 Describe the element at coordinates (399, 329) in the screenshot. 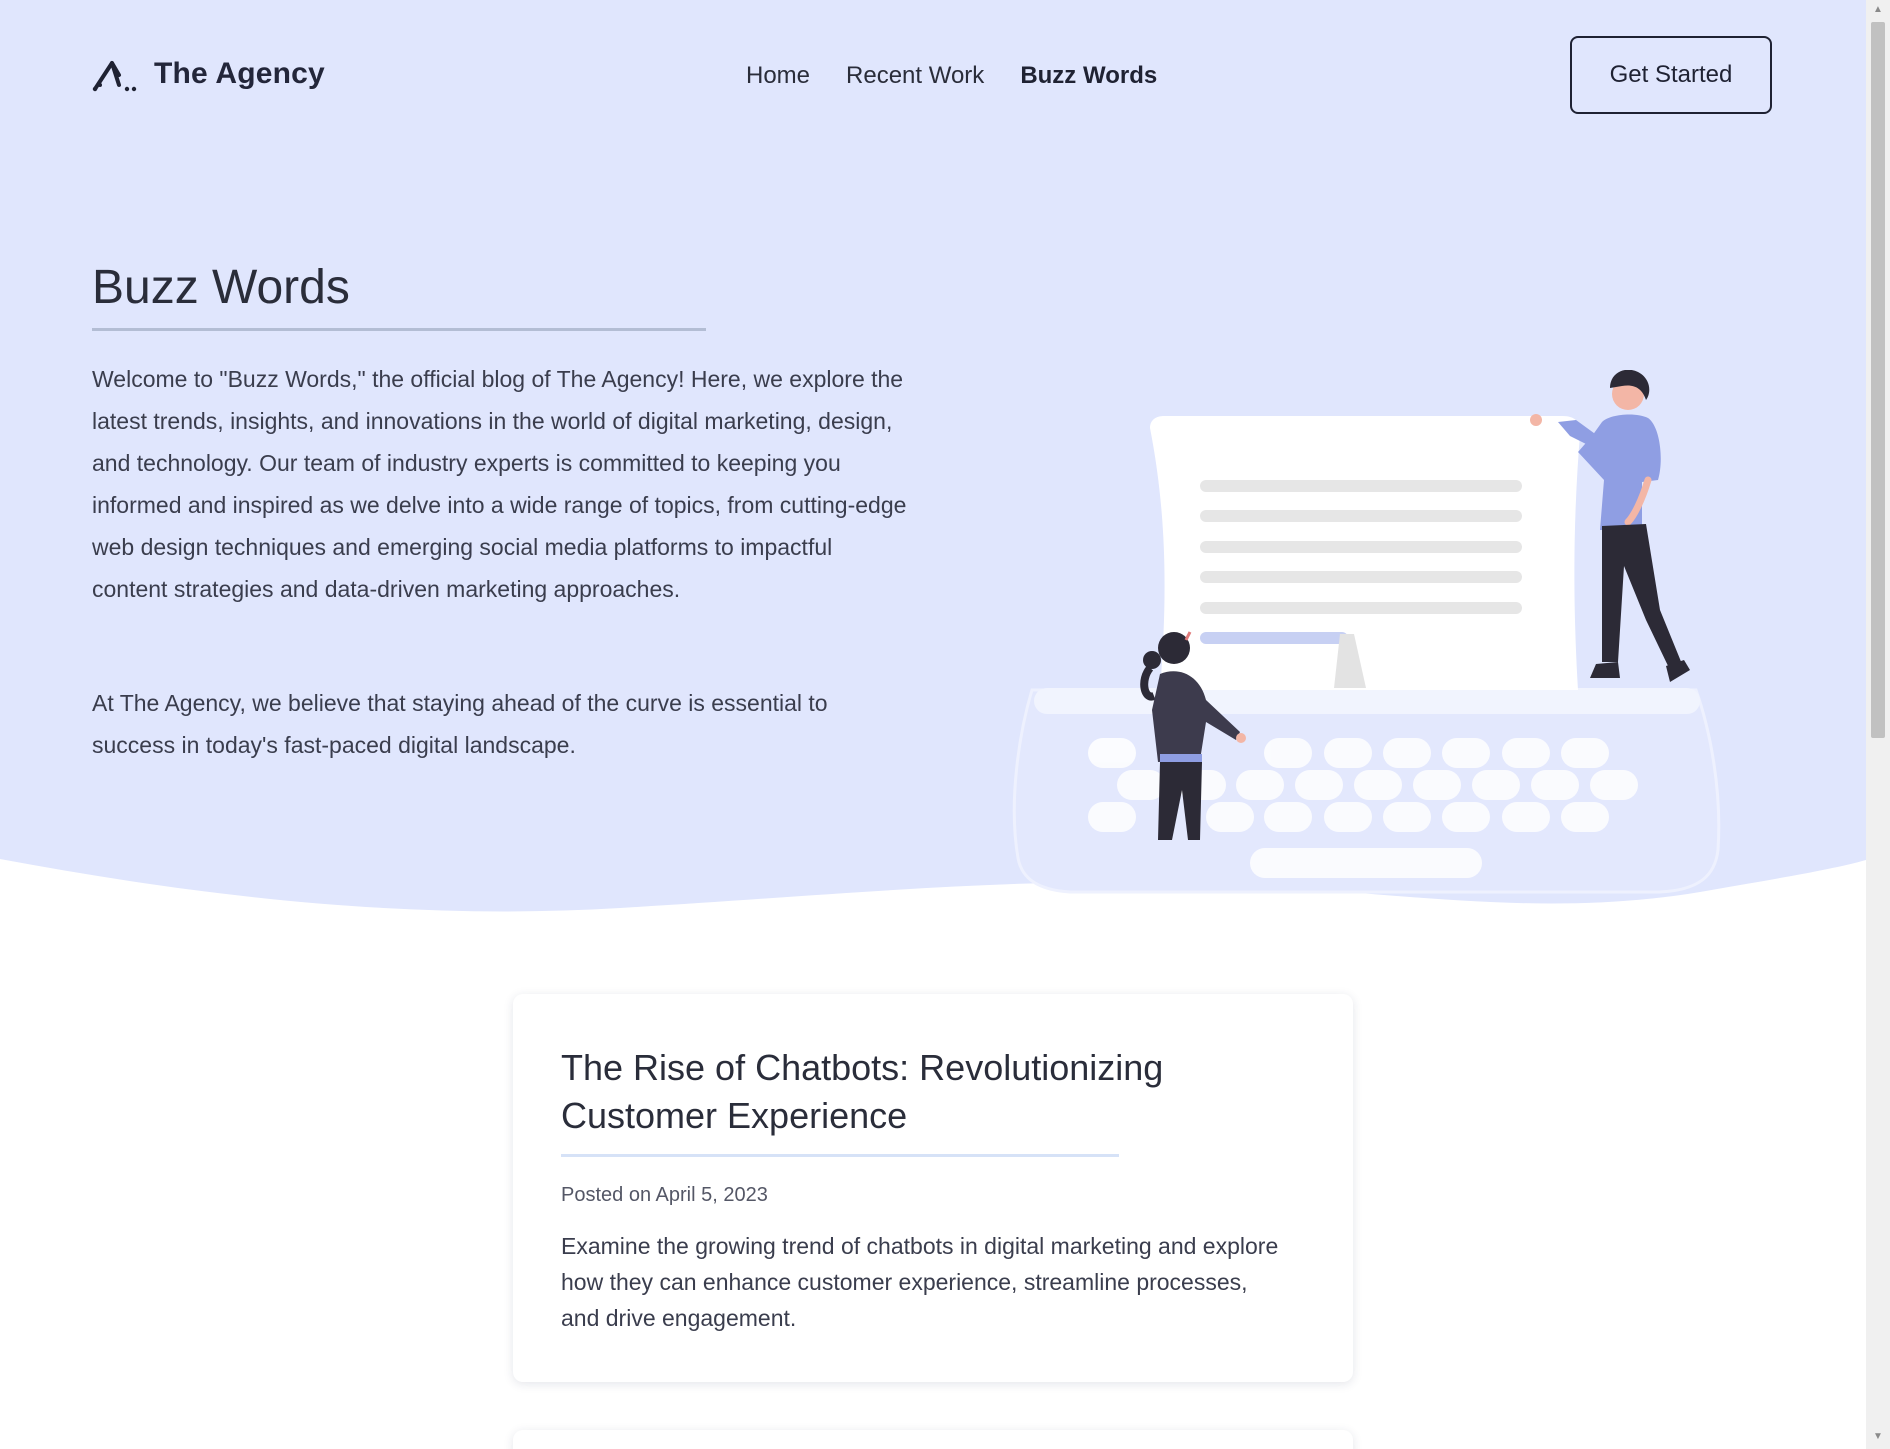

I see `title-divider` at that location.